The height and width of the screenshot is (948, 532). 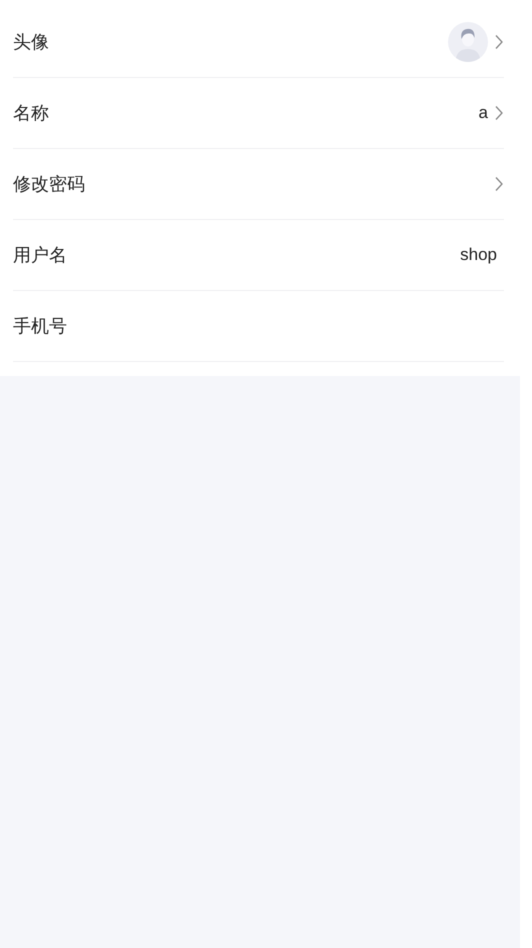 I want to click on settings-row: 头像, so click(x=258, y=42).